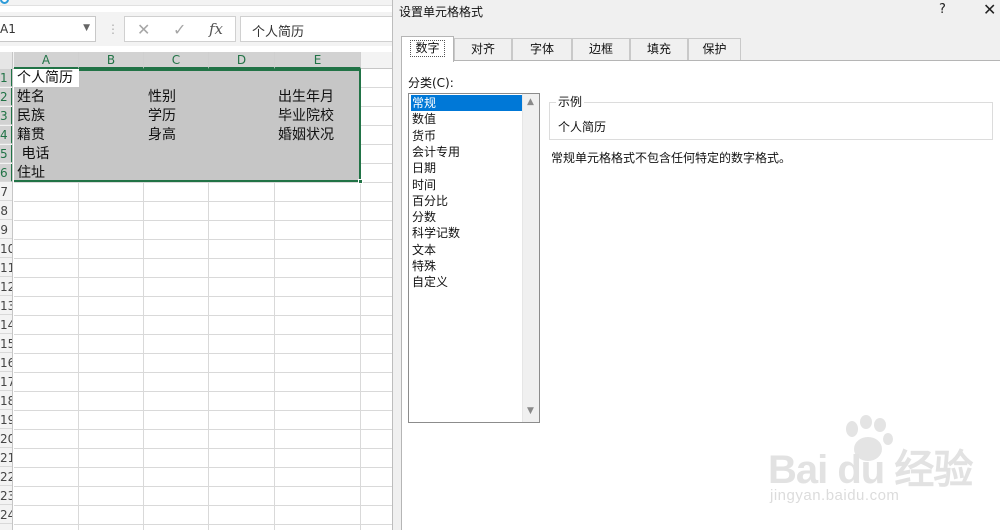  I want to click on tab-number: 数字, so click(427, 49).